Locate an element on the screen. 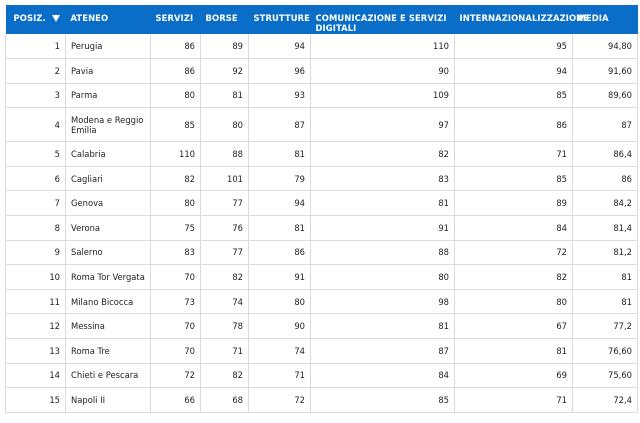  cell-media: 75,60 is located at coordinates (605, 376).